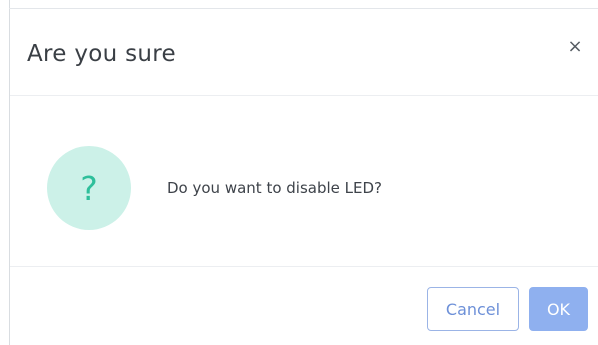 This screenshot has height=345, width=598. I want to click on question-mark-glyph: ?, so click(89, 188).